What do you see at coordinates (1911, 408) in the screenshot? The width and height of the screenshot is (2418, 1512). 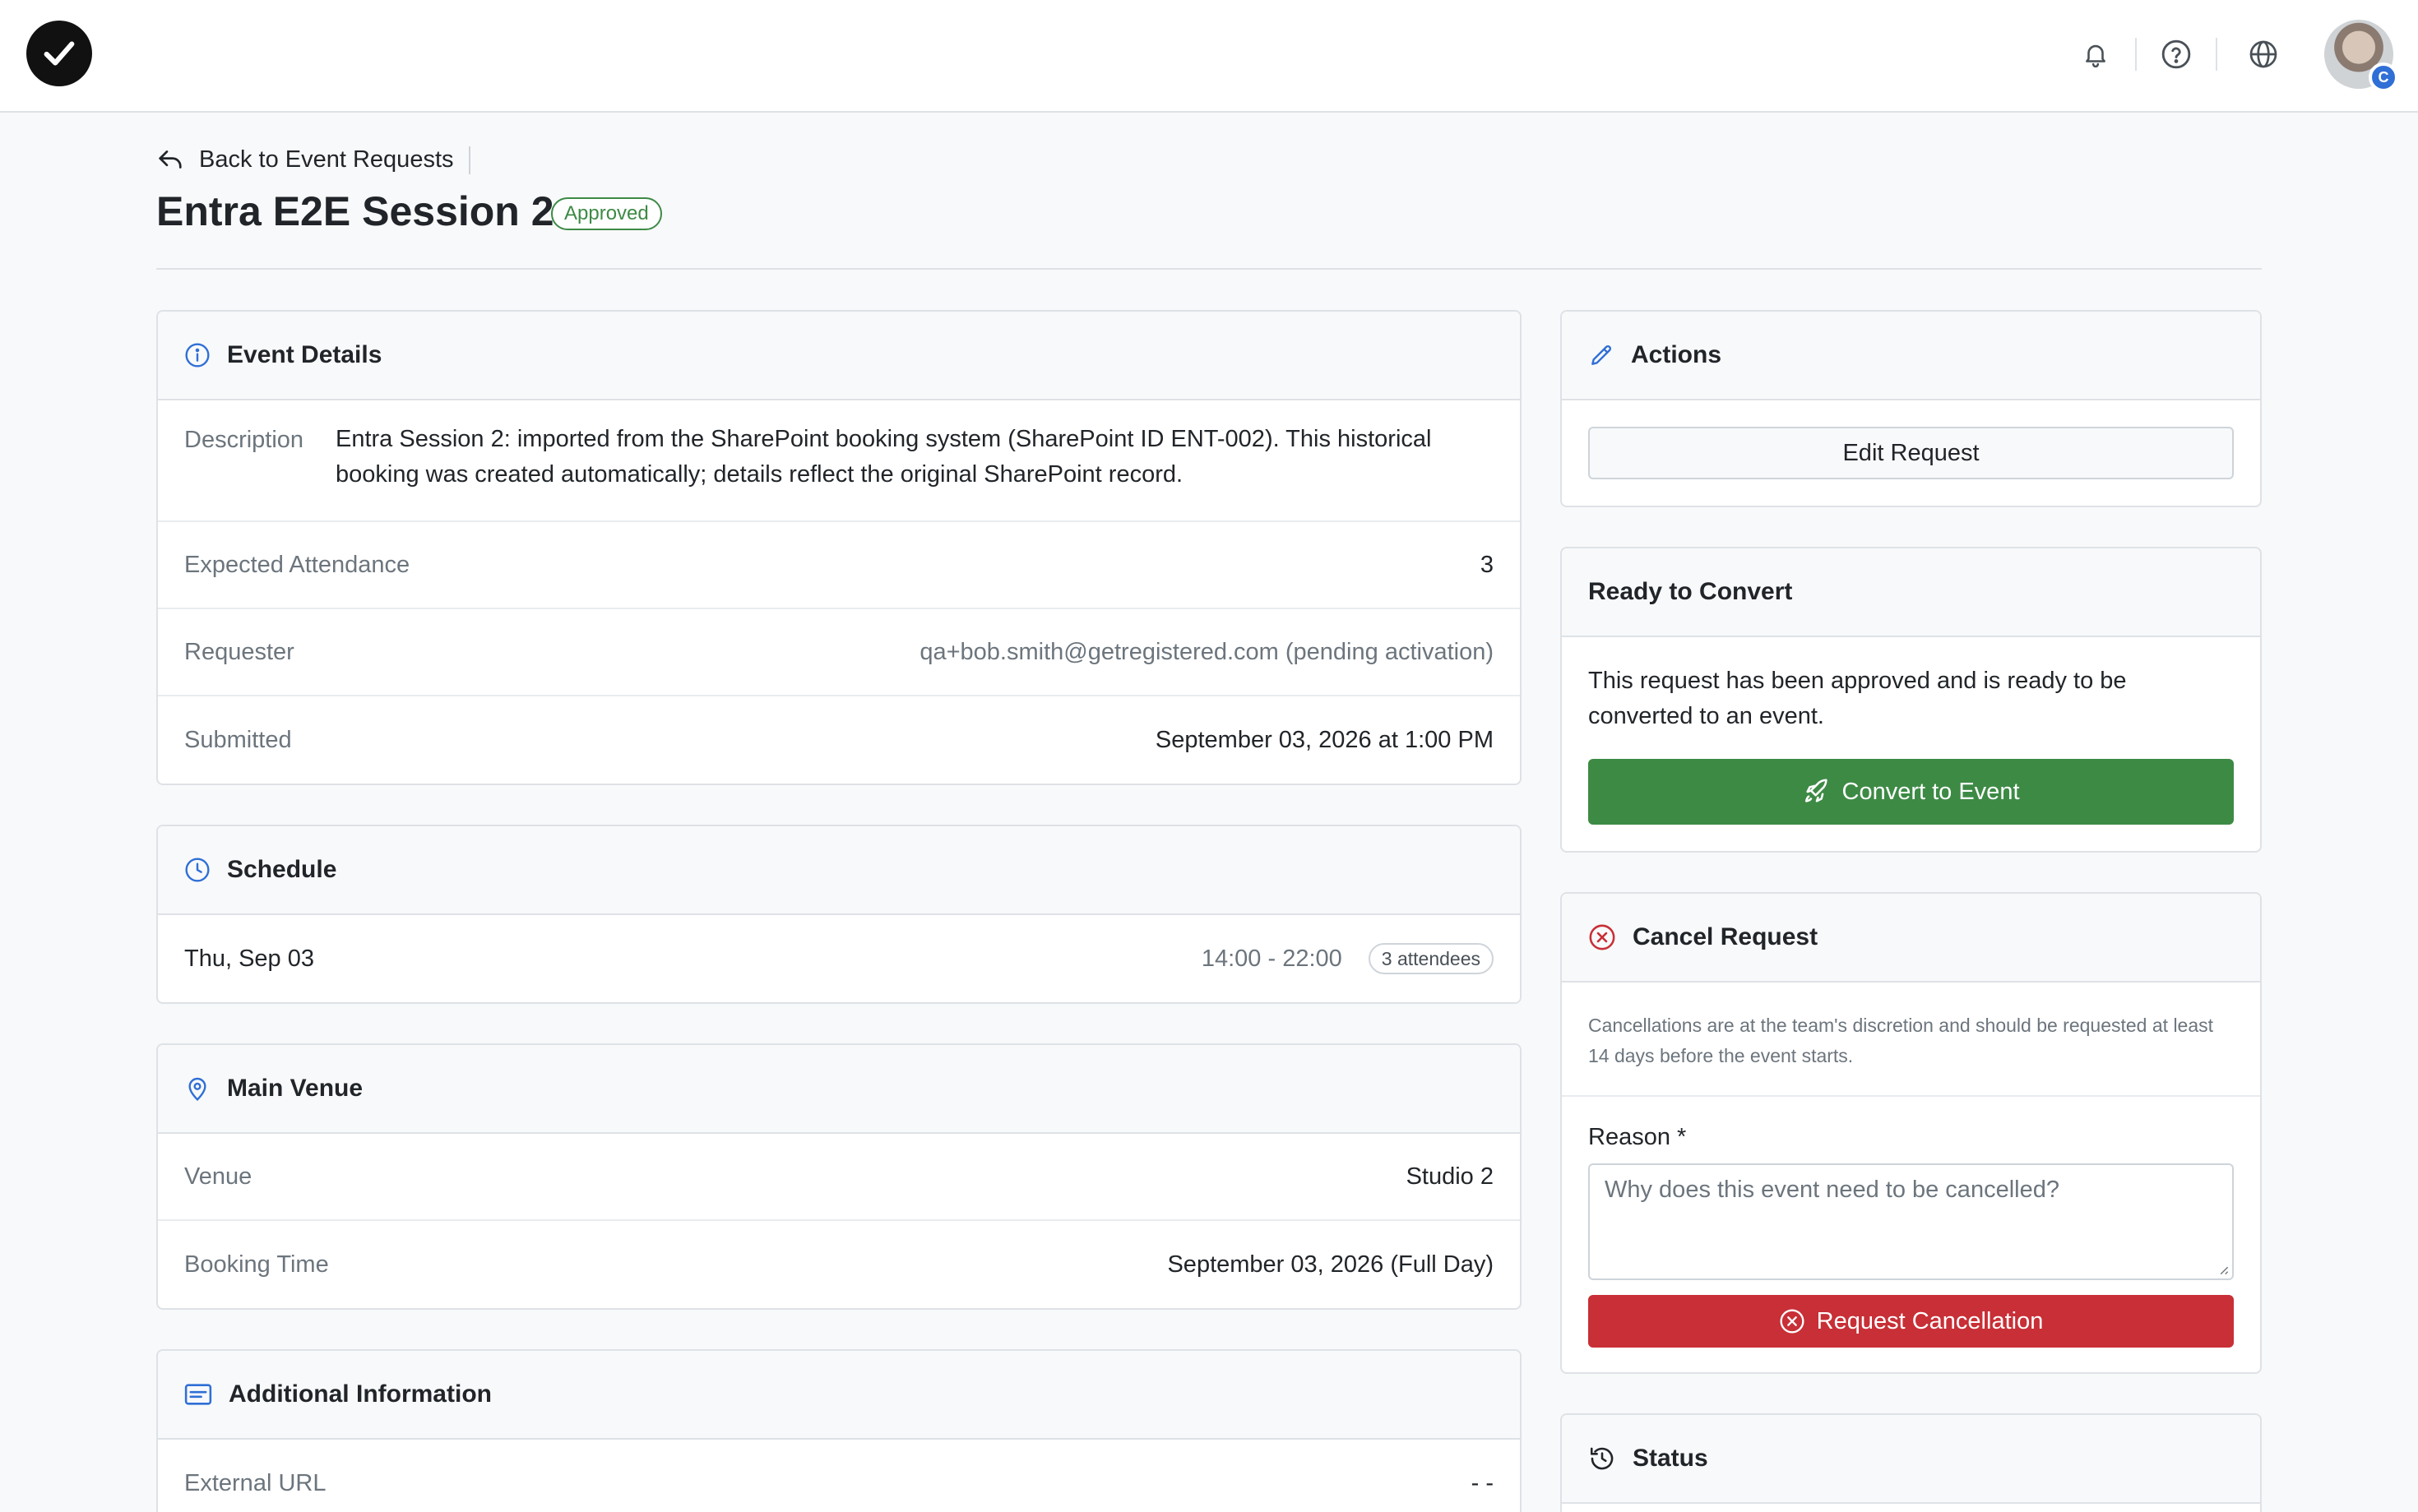 I see `actions-card: Actions Edit Request` at bounding box center [1911, 408].